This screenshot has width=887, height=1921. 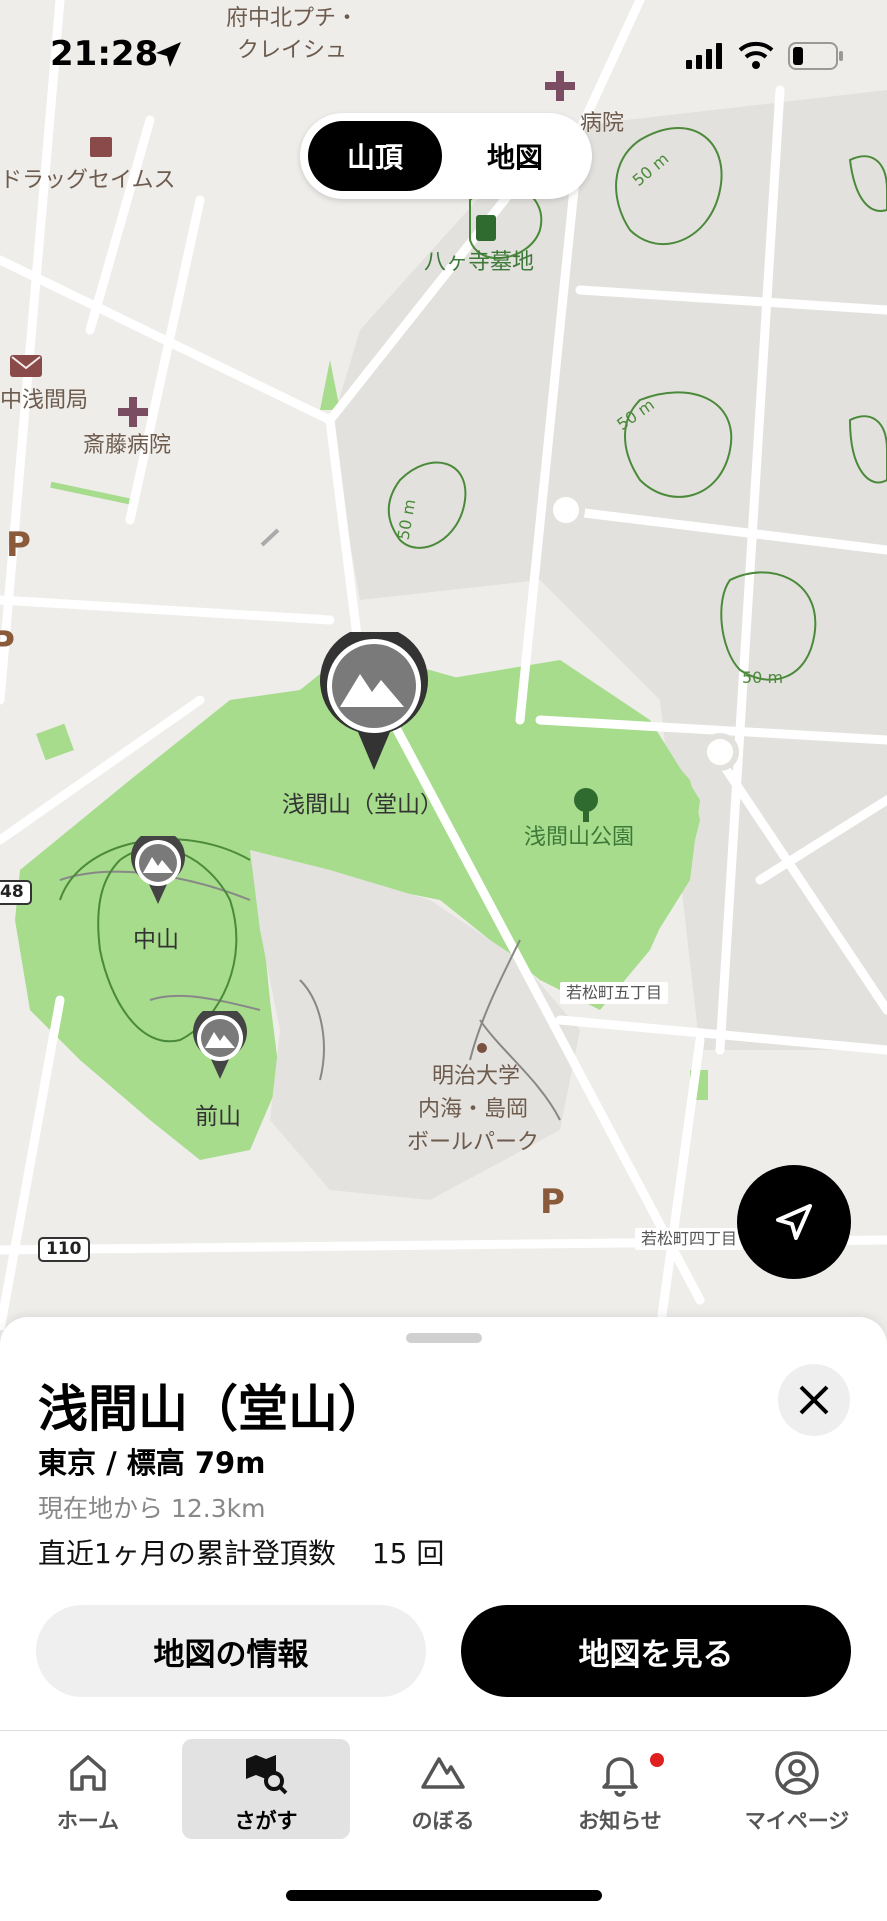 What do you see at coordinates (689, 1239) in the screenshot?
I see `street-sign-wakamatsu4: 若松町四丁目` at bounding box center [689, 1239].